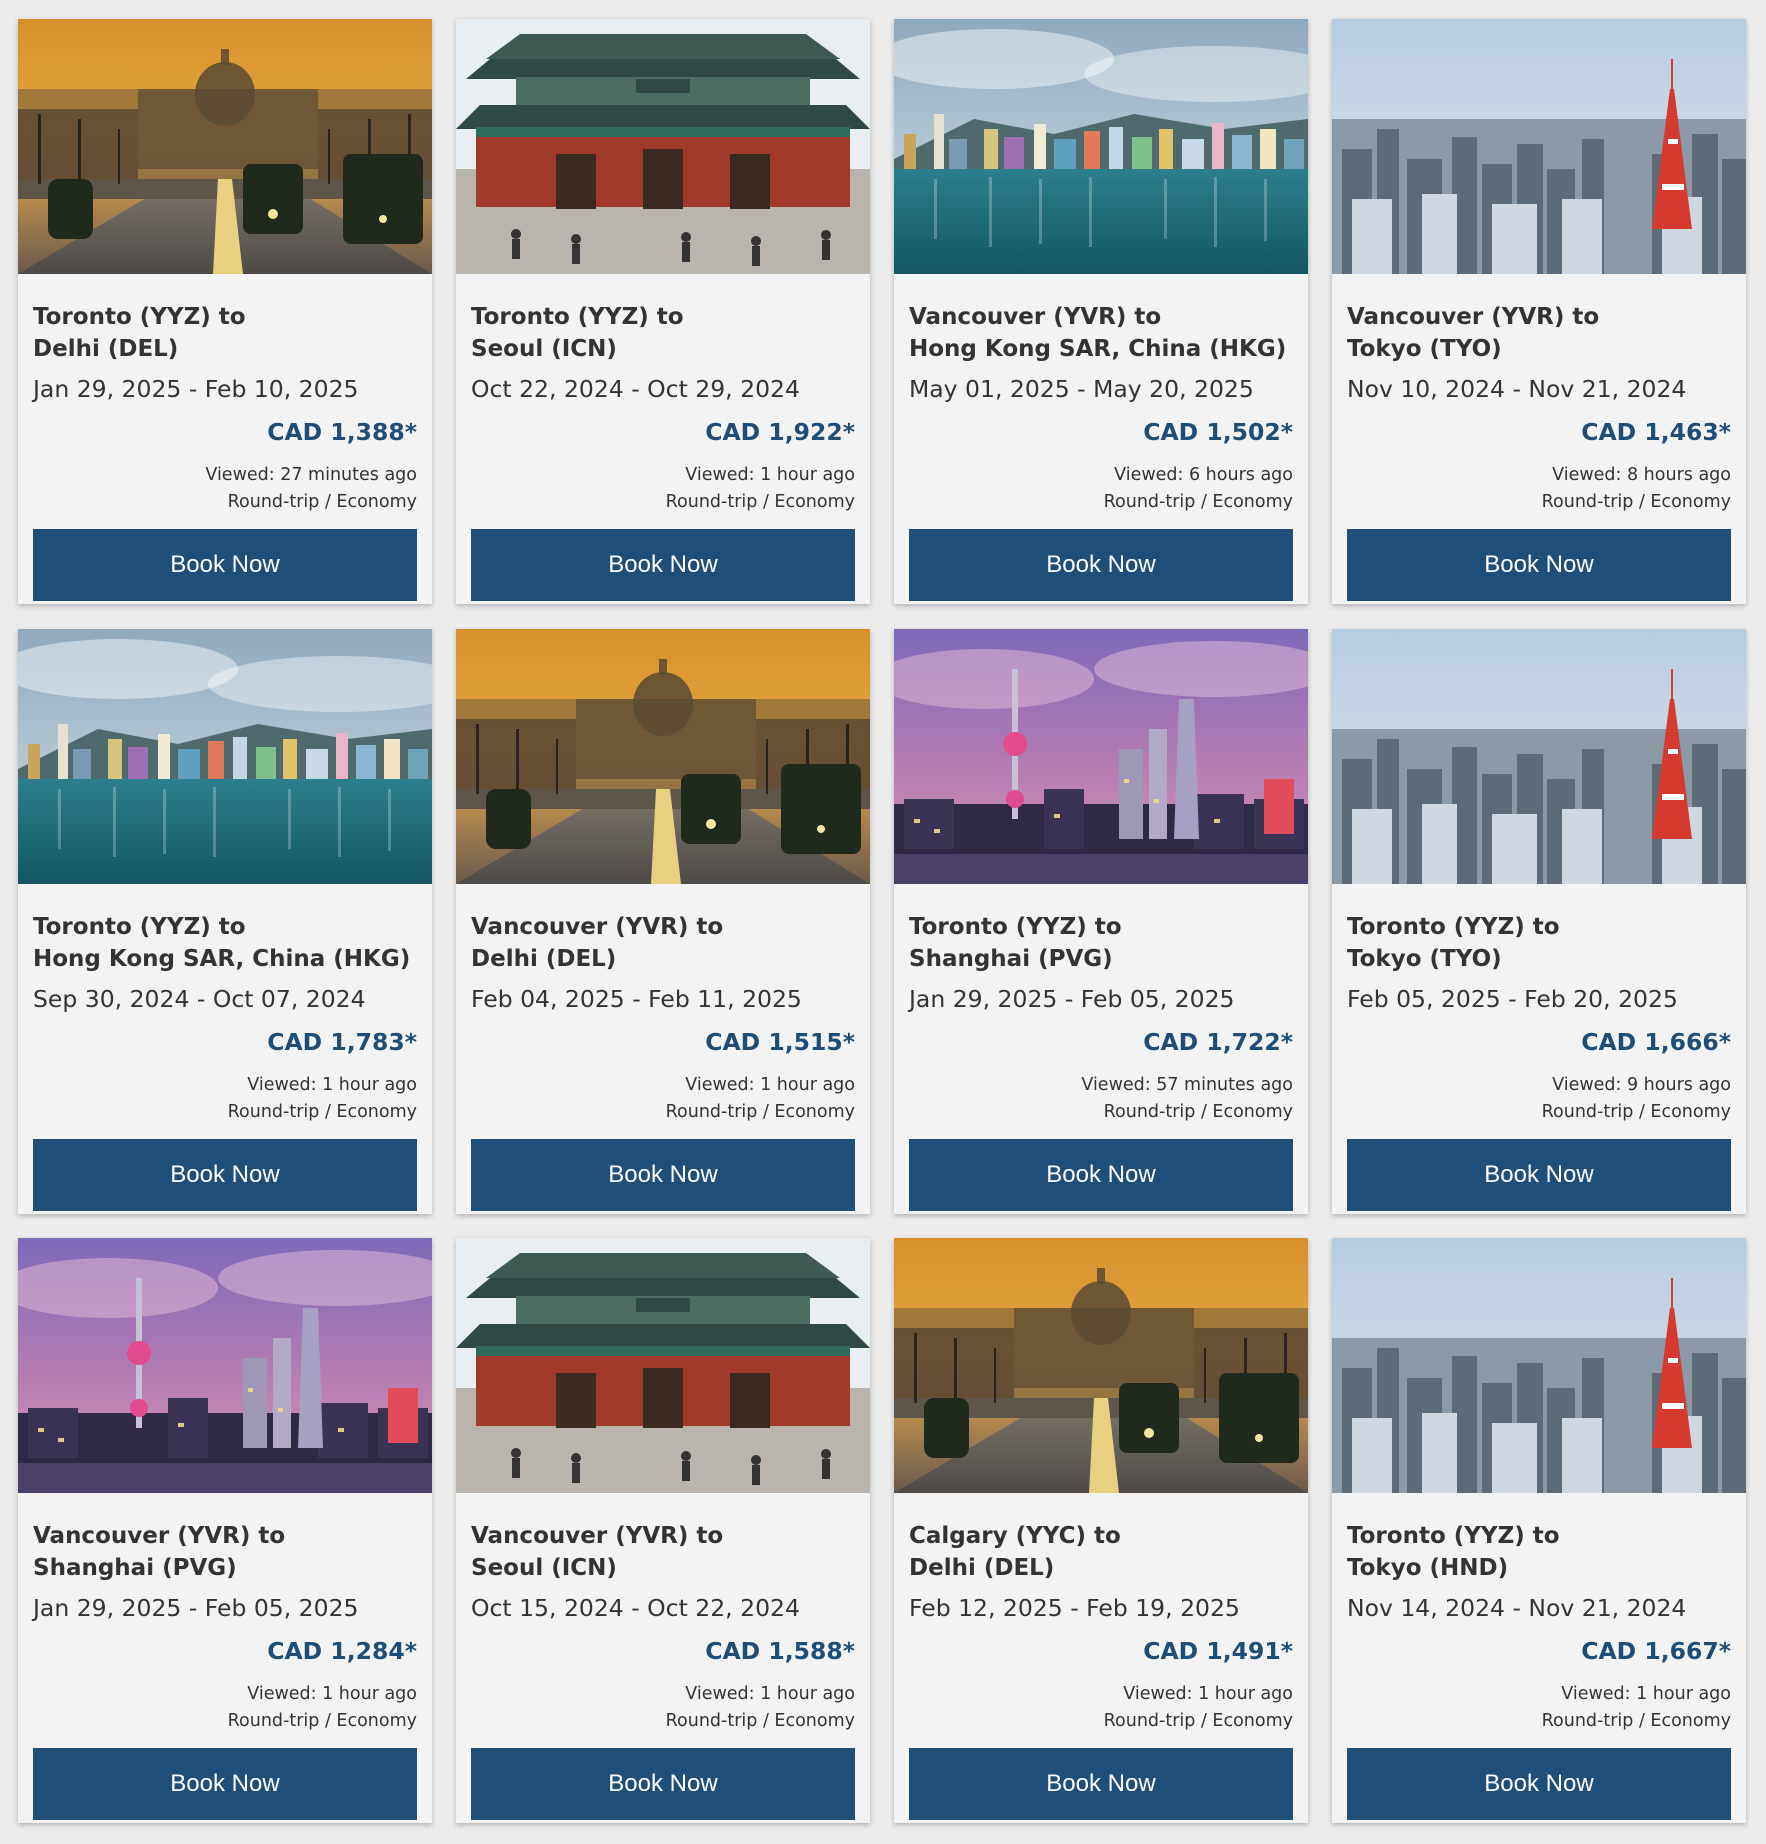 The height and width of the screenshot is (1844, 1766). I want to click on travel-dates: Feb 04, 2025 - Feb 11, 2025, so click(636, 999).